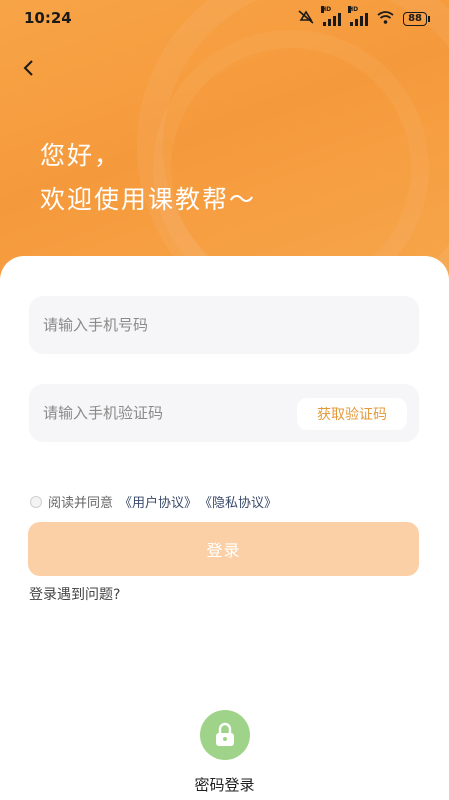  I want to click on get-code-button: 获取验证码, so click(352, 414).